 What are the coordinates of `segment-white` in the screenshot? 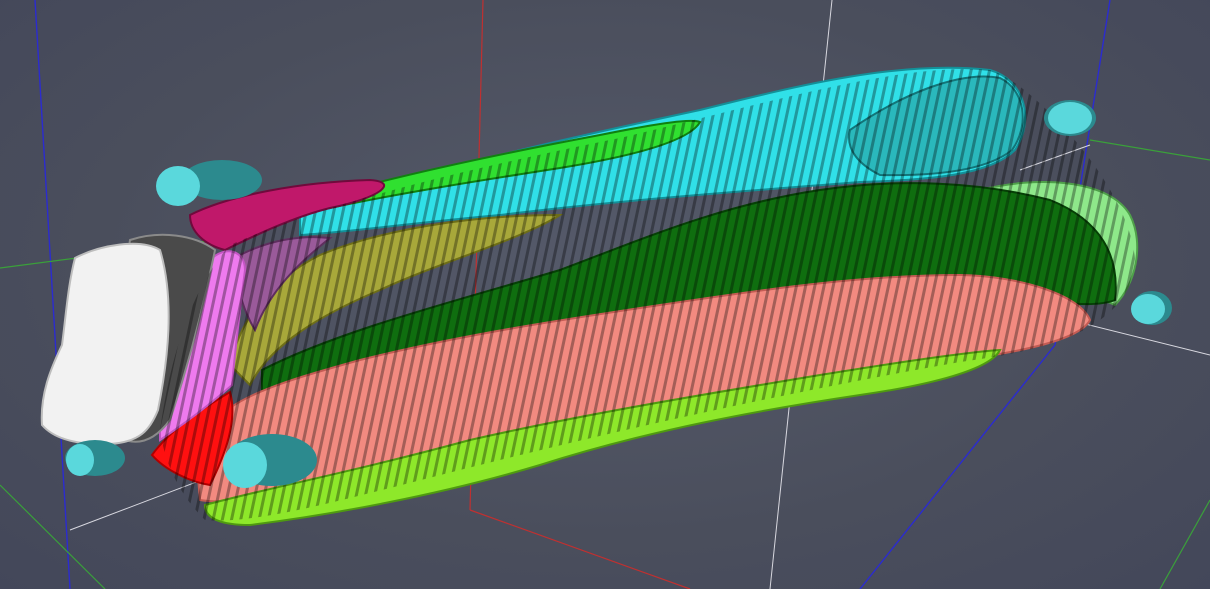 It's located at (105, 344).